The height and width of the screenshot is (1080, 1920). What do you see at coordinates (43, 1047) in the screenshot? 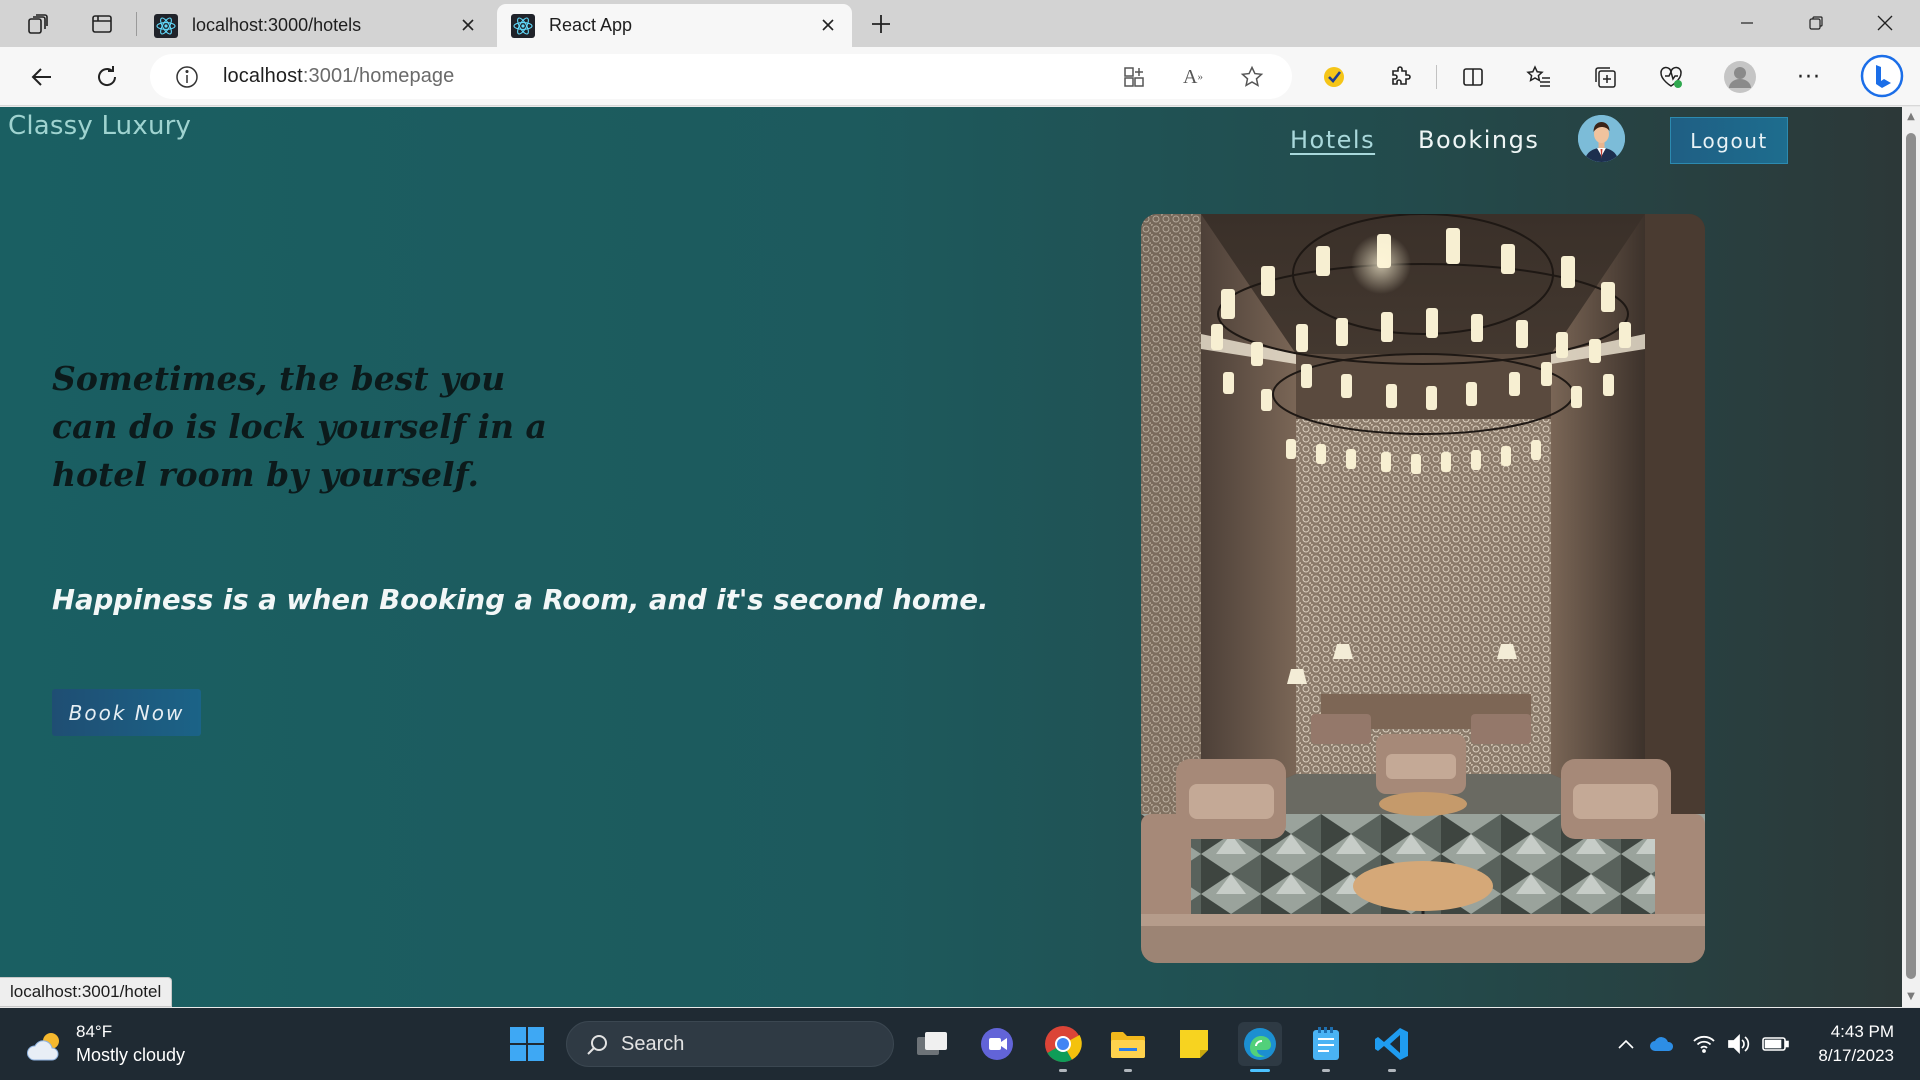
I see `cloud-sun-icon` at bounding box center [43, 1047].